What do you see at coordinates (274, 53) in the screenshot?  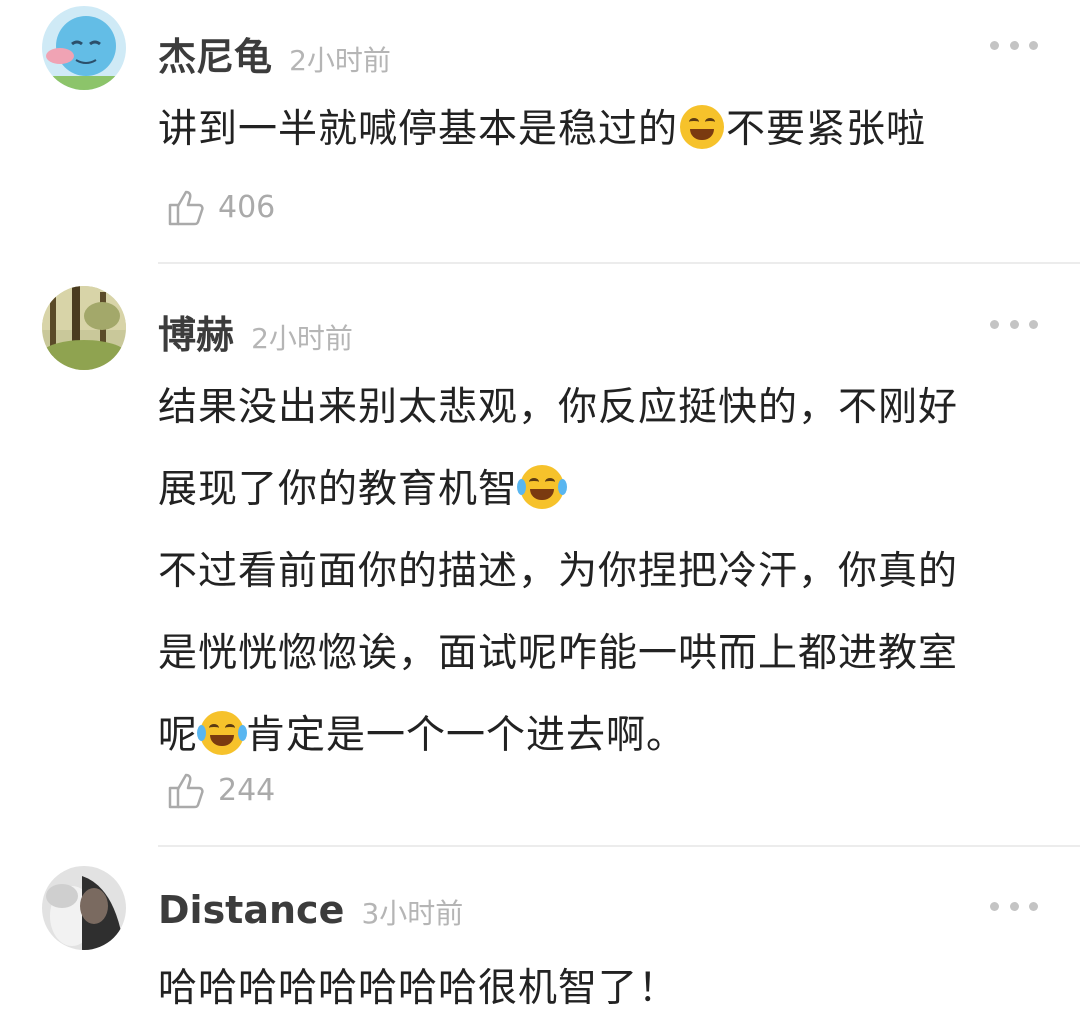 I see `name-line: 杰尼龟 2小时前` at bounding box center [274, 53].